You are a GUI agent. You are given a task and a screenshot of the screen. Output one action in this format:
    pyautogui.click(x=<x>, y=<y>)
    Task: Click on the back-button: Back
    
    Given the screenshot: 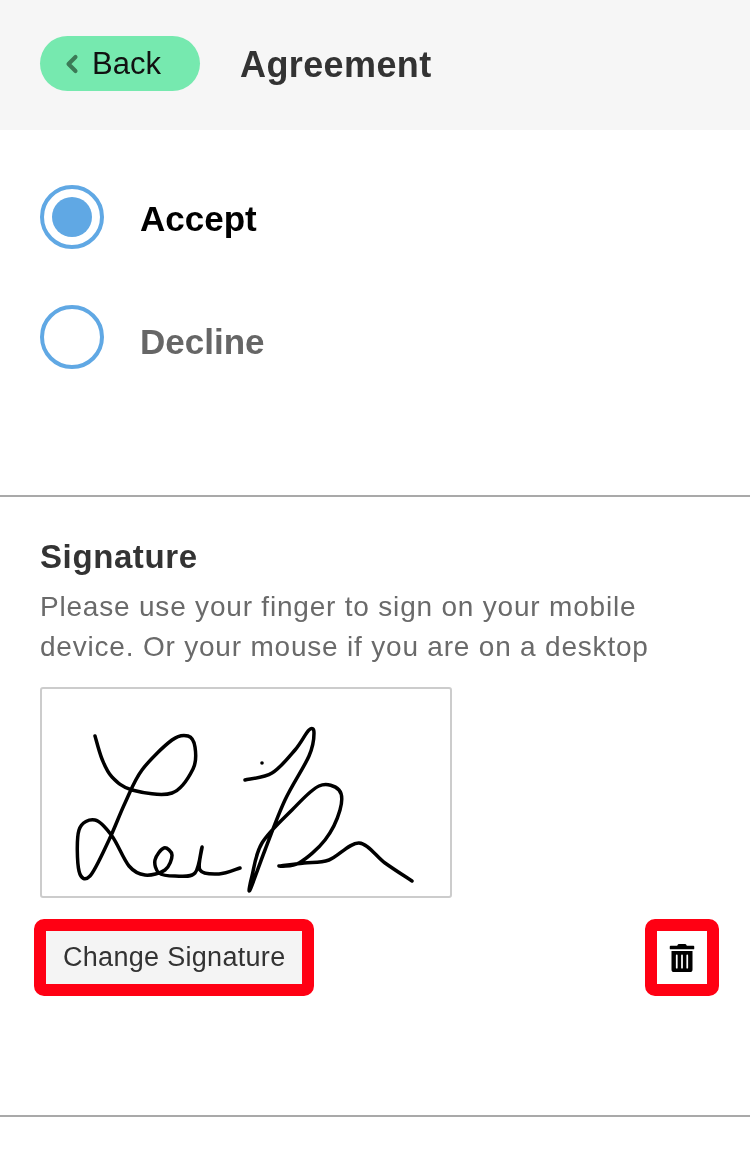 What is the action you would take?
    pyautogui.click(x=120, y=63)
    